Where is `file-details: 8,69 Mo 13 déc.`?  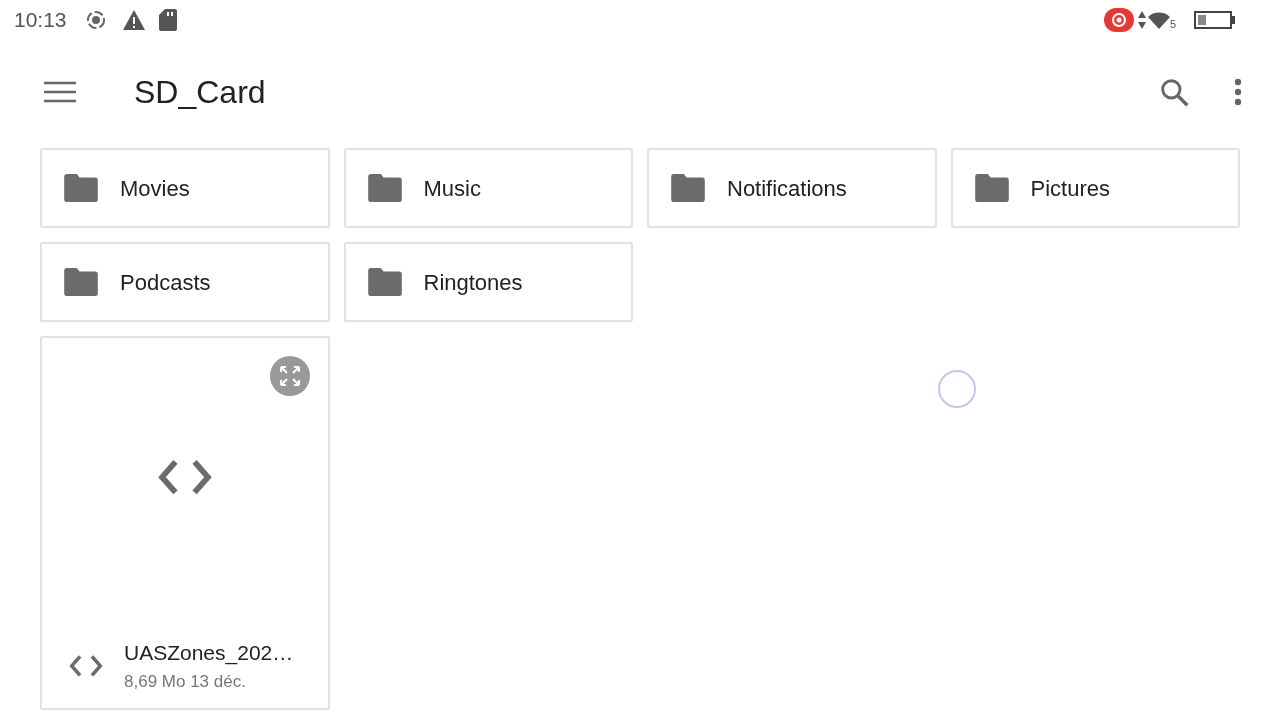
file-details: 8,69 Mo 13 déc. is located at coordinates (185, 681).